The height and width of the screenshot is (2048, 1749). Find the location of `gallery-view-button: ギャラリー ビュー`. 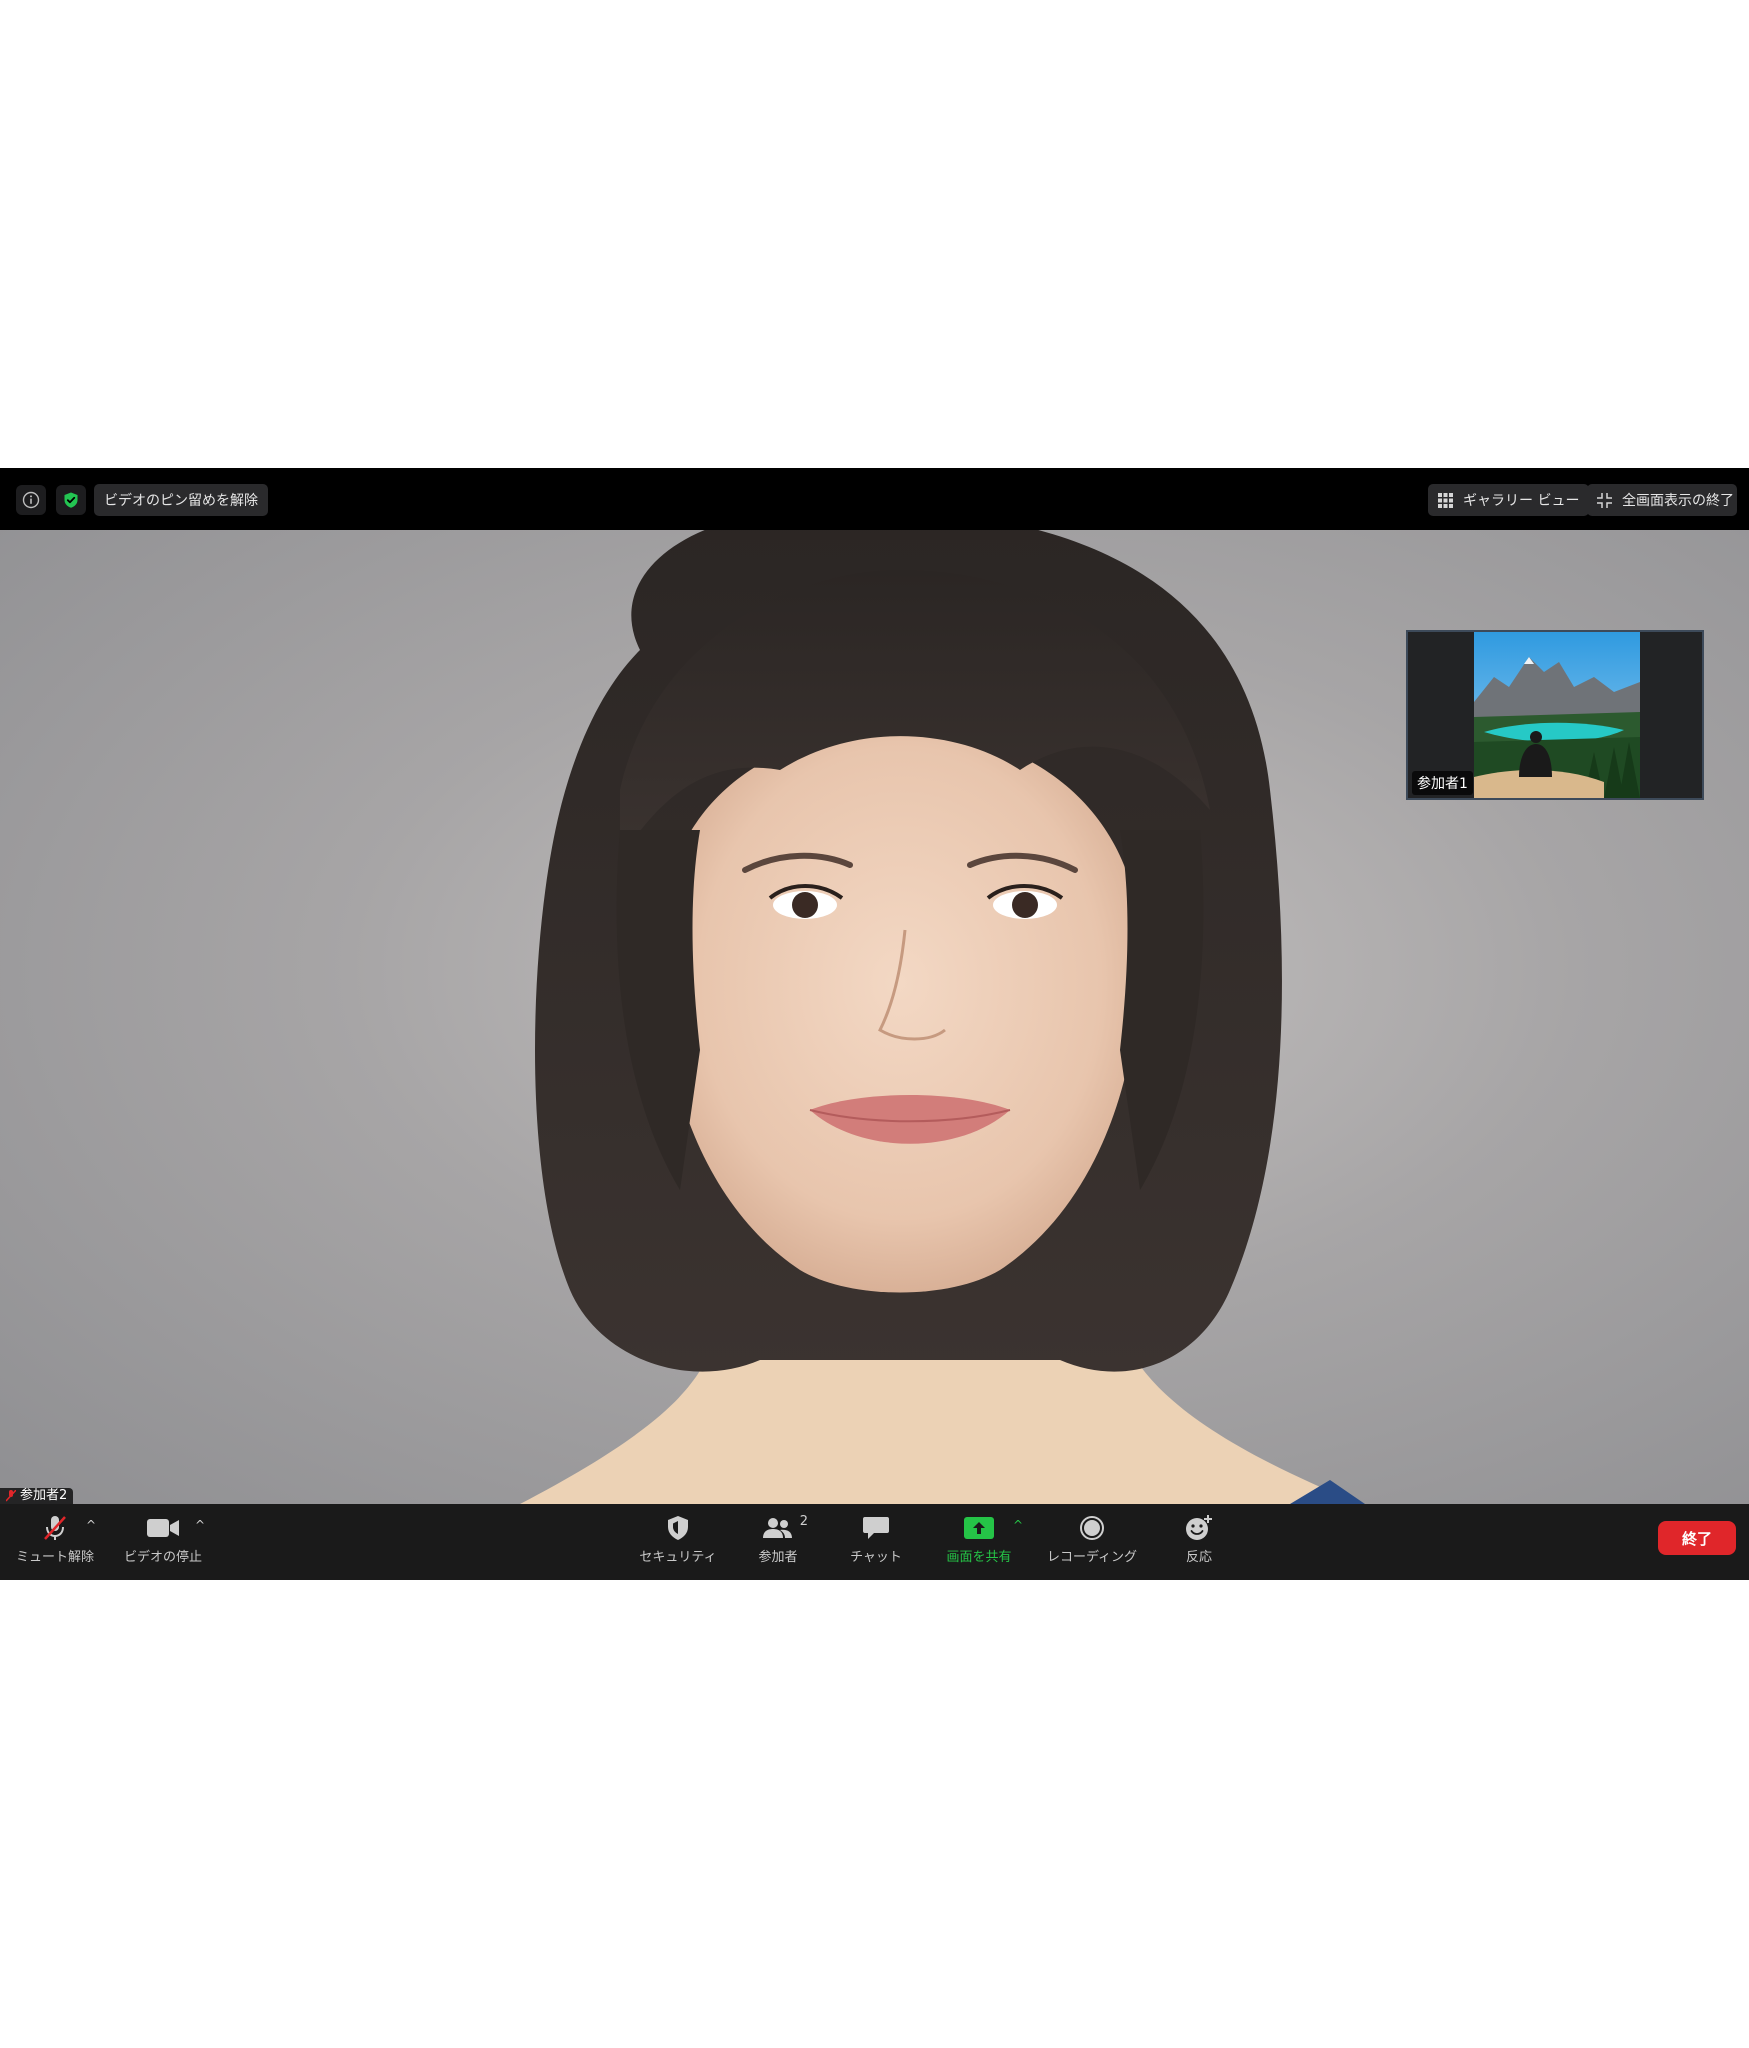

gallery-view-button: ギャラリー ビュー is located at coordinates (1509, 500).